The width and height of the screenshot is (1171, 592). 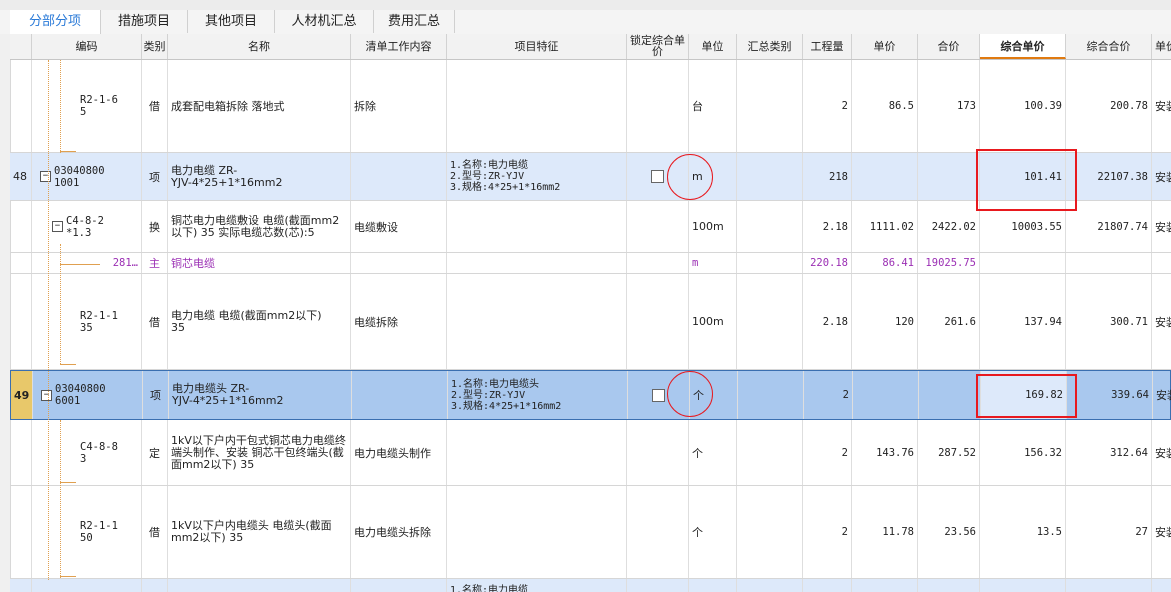 I want to click on header-total: 合价, so click(x=949, y=46).